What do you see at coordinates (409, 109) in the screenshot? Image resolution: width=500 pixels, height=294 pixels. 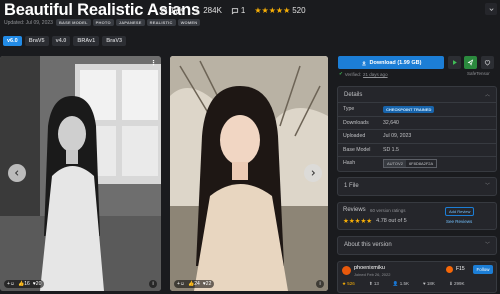 I see `type-badge: CHECKPOINT TRAINED` at bounding box center [409, 109].